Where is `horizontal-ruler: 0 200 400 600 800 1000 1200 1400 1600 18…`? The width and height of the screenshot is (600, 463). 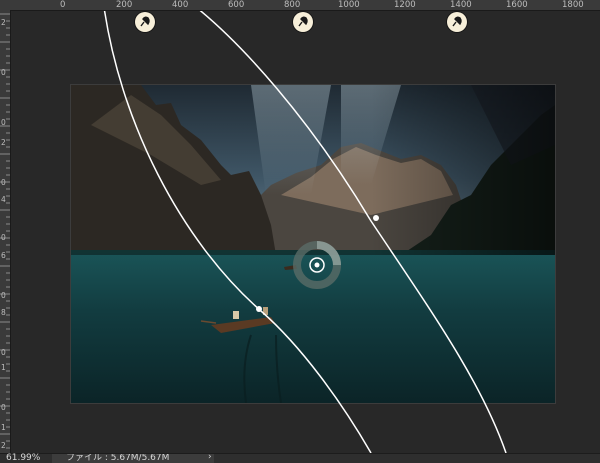 horizontal-ruler: 0 200 400 600 800 1000 1200 1400 1600 18… is located at coordinates (300, 5).